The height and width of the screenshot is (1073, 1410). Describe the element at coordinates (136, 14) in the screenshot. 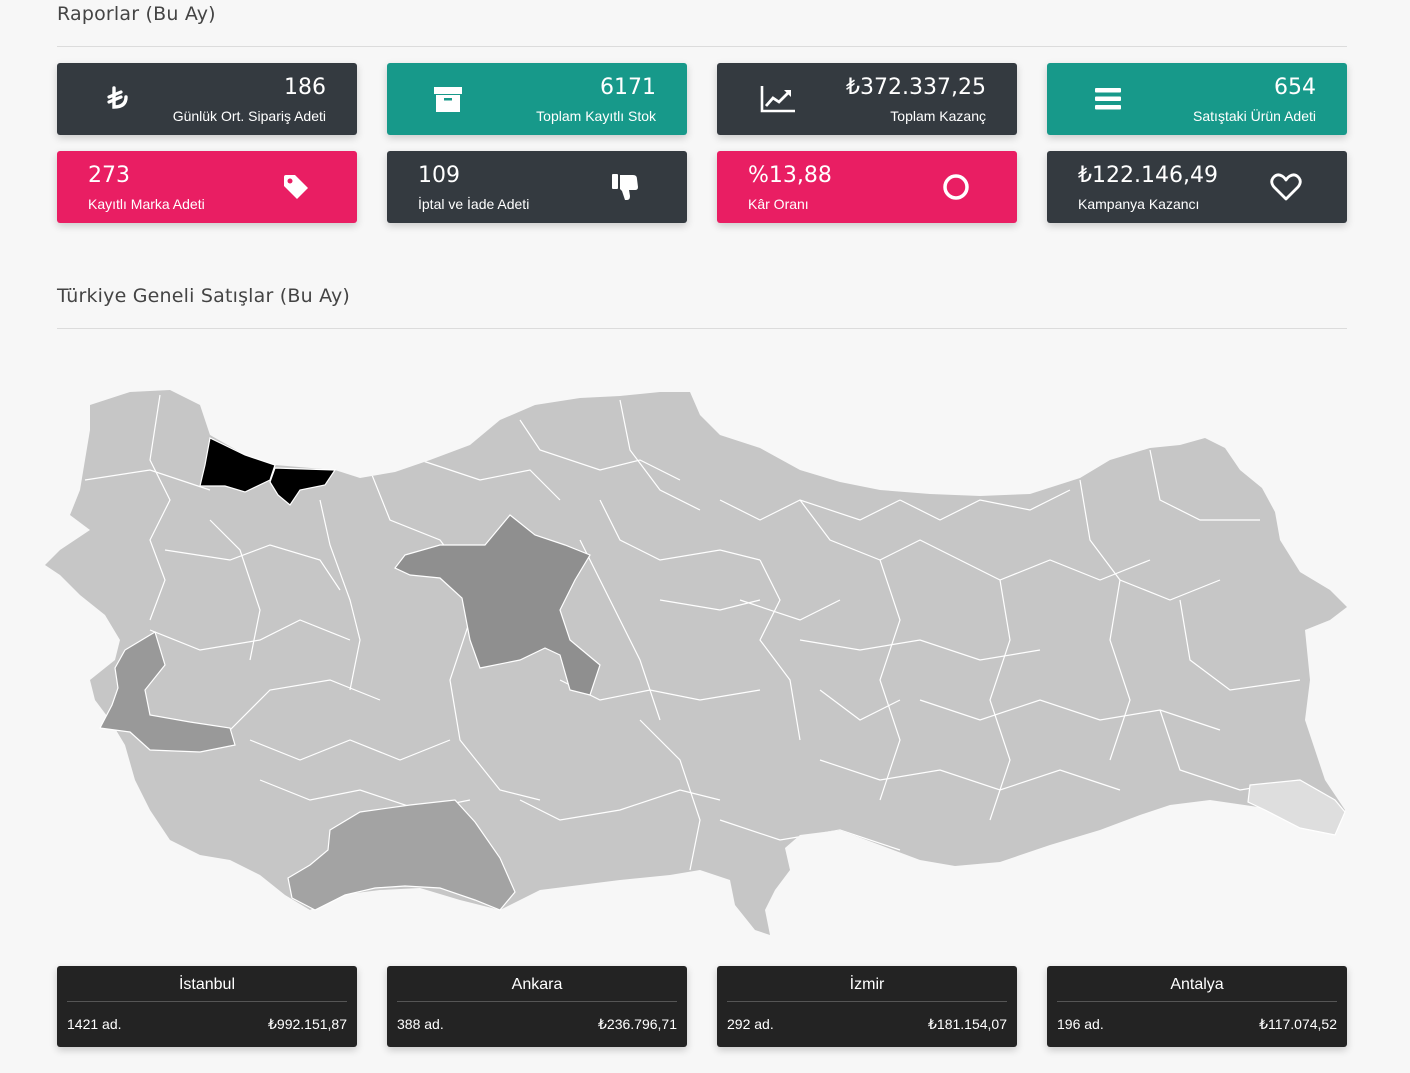

I see `reports-title: Raporlar (Bu Ay)` at that location.